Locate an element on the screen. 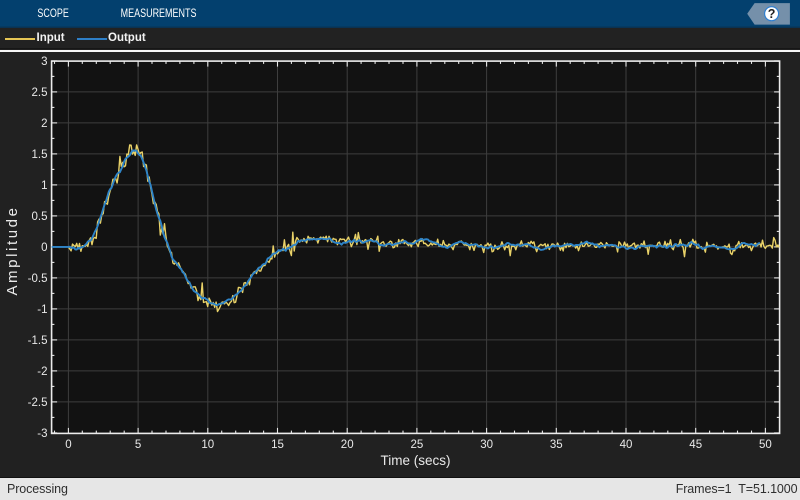  svg-text: 5 is located at coordinates (138, 445).